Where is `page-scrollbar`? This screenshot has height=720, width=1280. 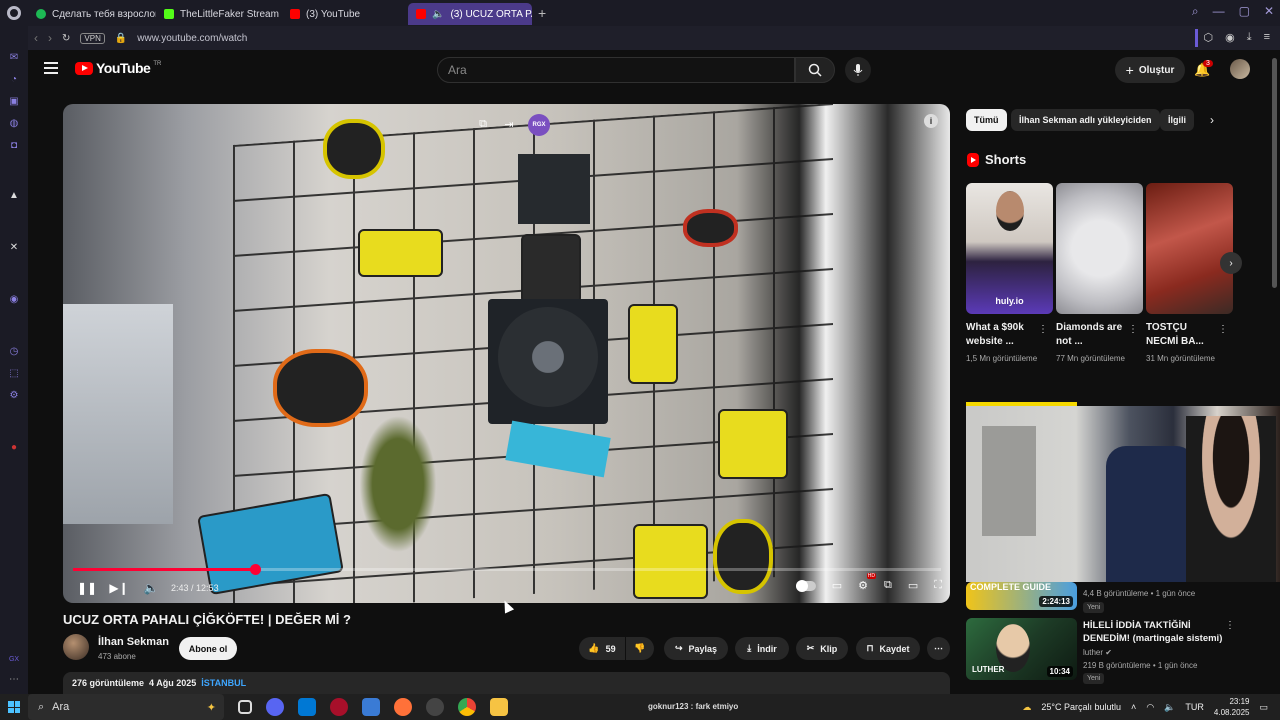
page-scrollbar is located at coordinates (1274, 173).